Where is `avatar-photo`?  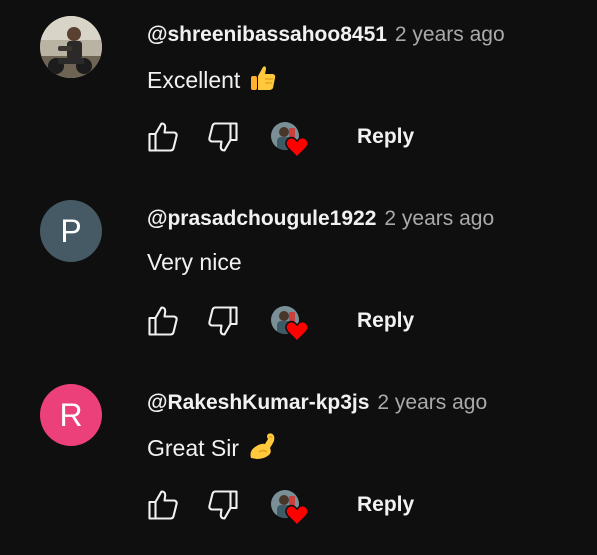 avatar-photo is located at coordinates (71, 47).